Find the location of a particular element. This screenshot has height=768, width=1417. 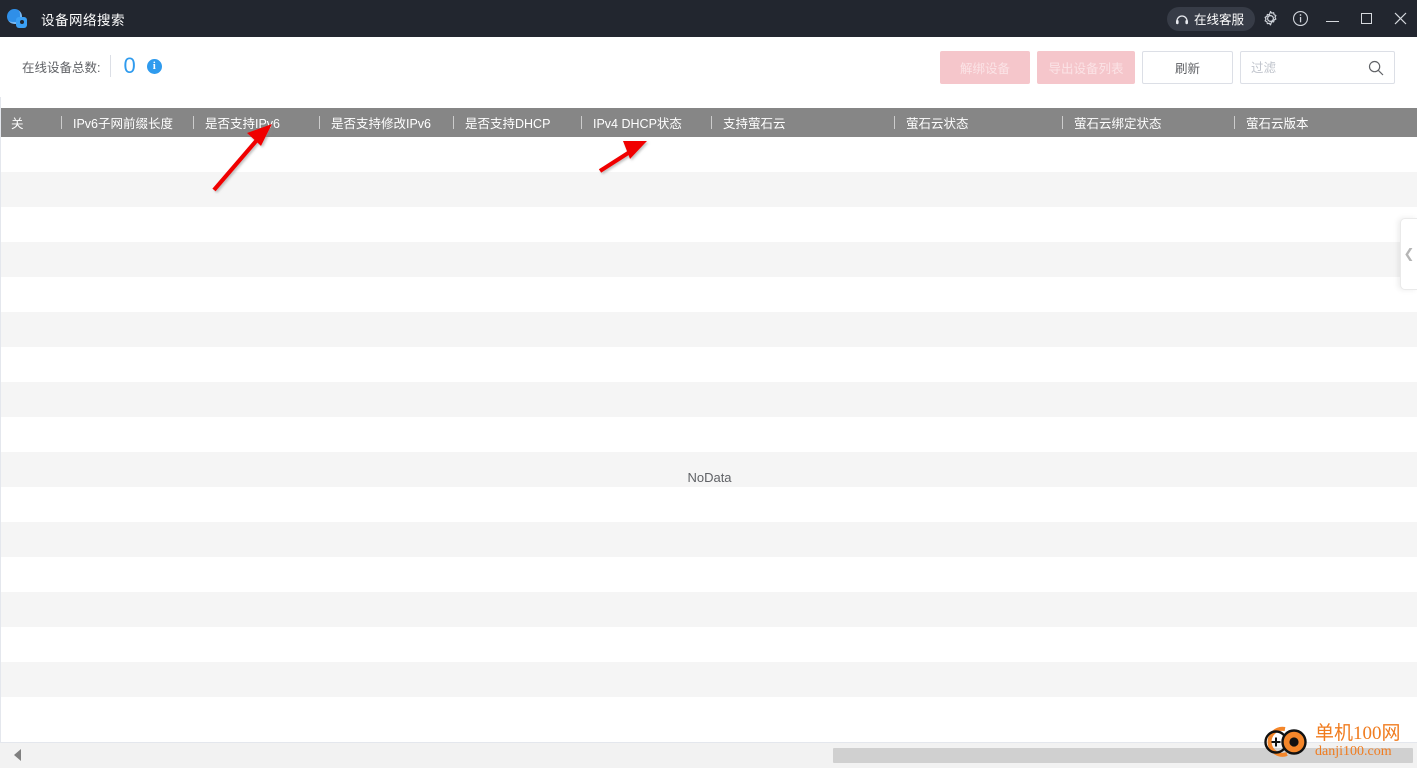

side-panel-toggle: ❮ is located at coordinates (1408, 254).